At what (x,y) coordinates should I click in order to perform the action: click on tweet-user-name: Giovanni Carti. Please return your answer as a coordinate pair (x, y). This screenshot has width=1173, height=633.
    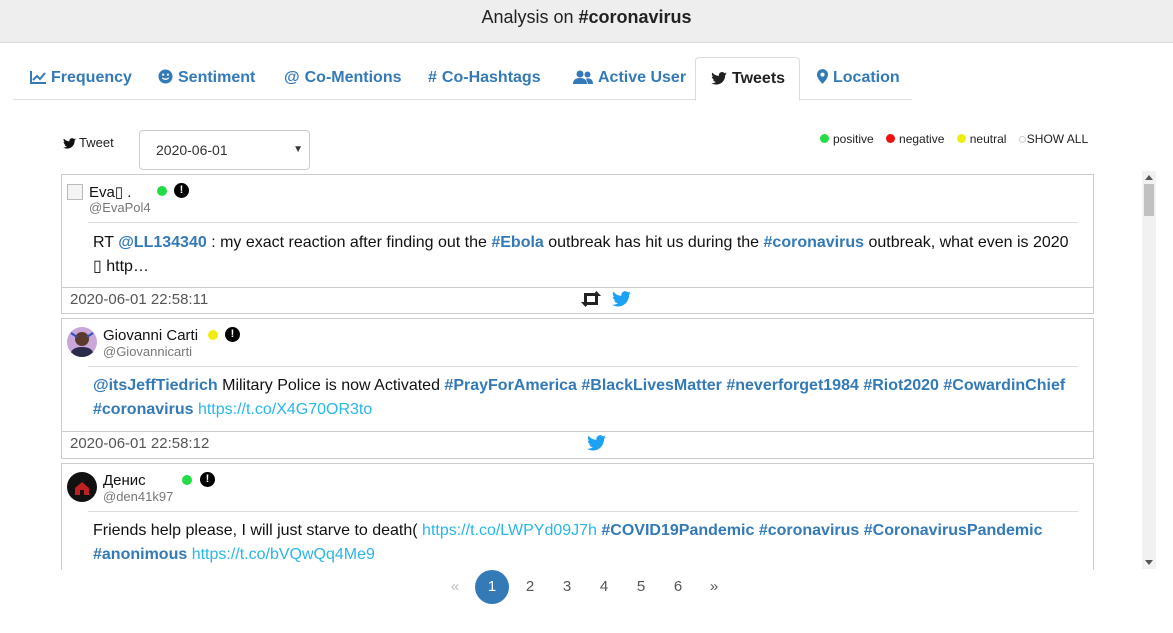
    Looking at the image, I should click on (150, 335).